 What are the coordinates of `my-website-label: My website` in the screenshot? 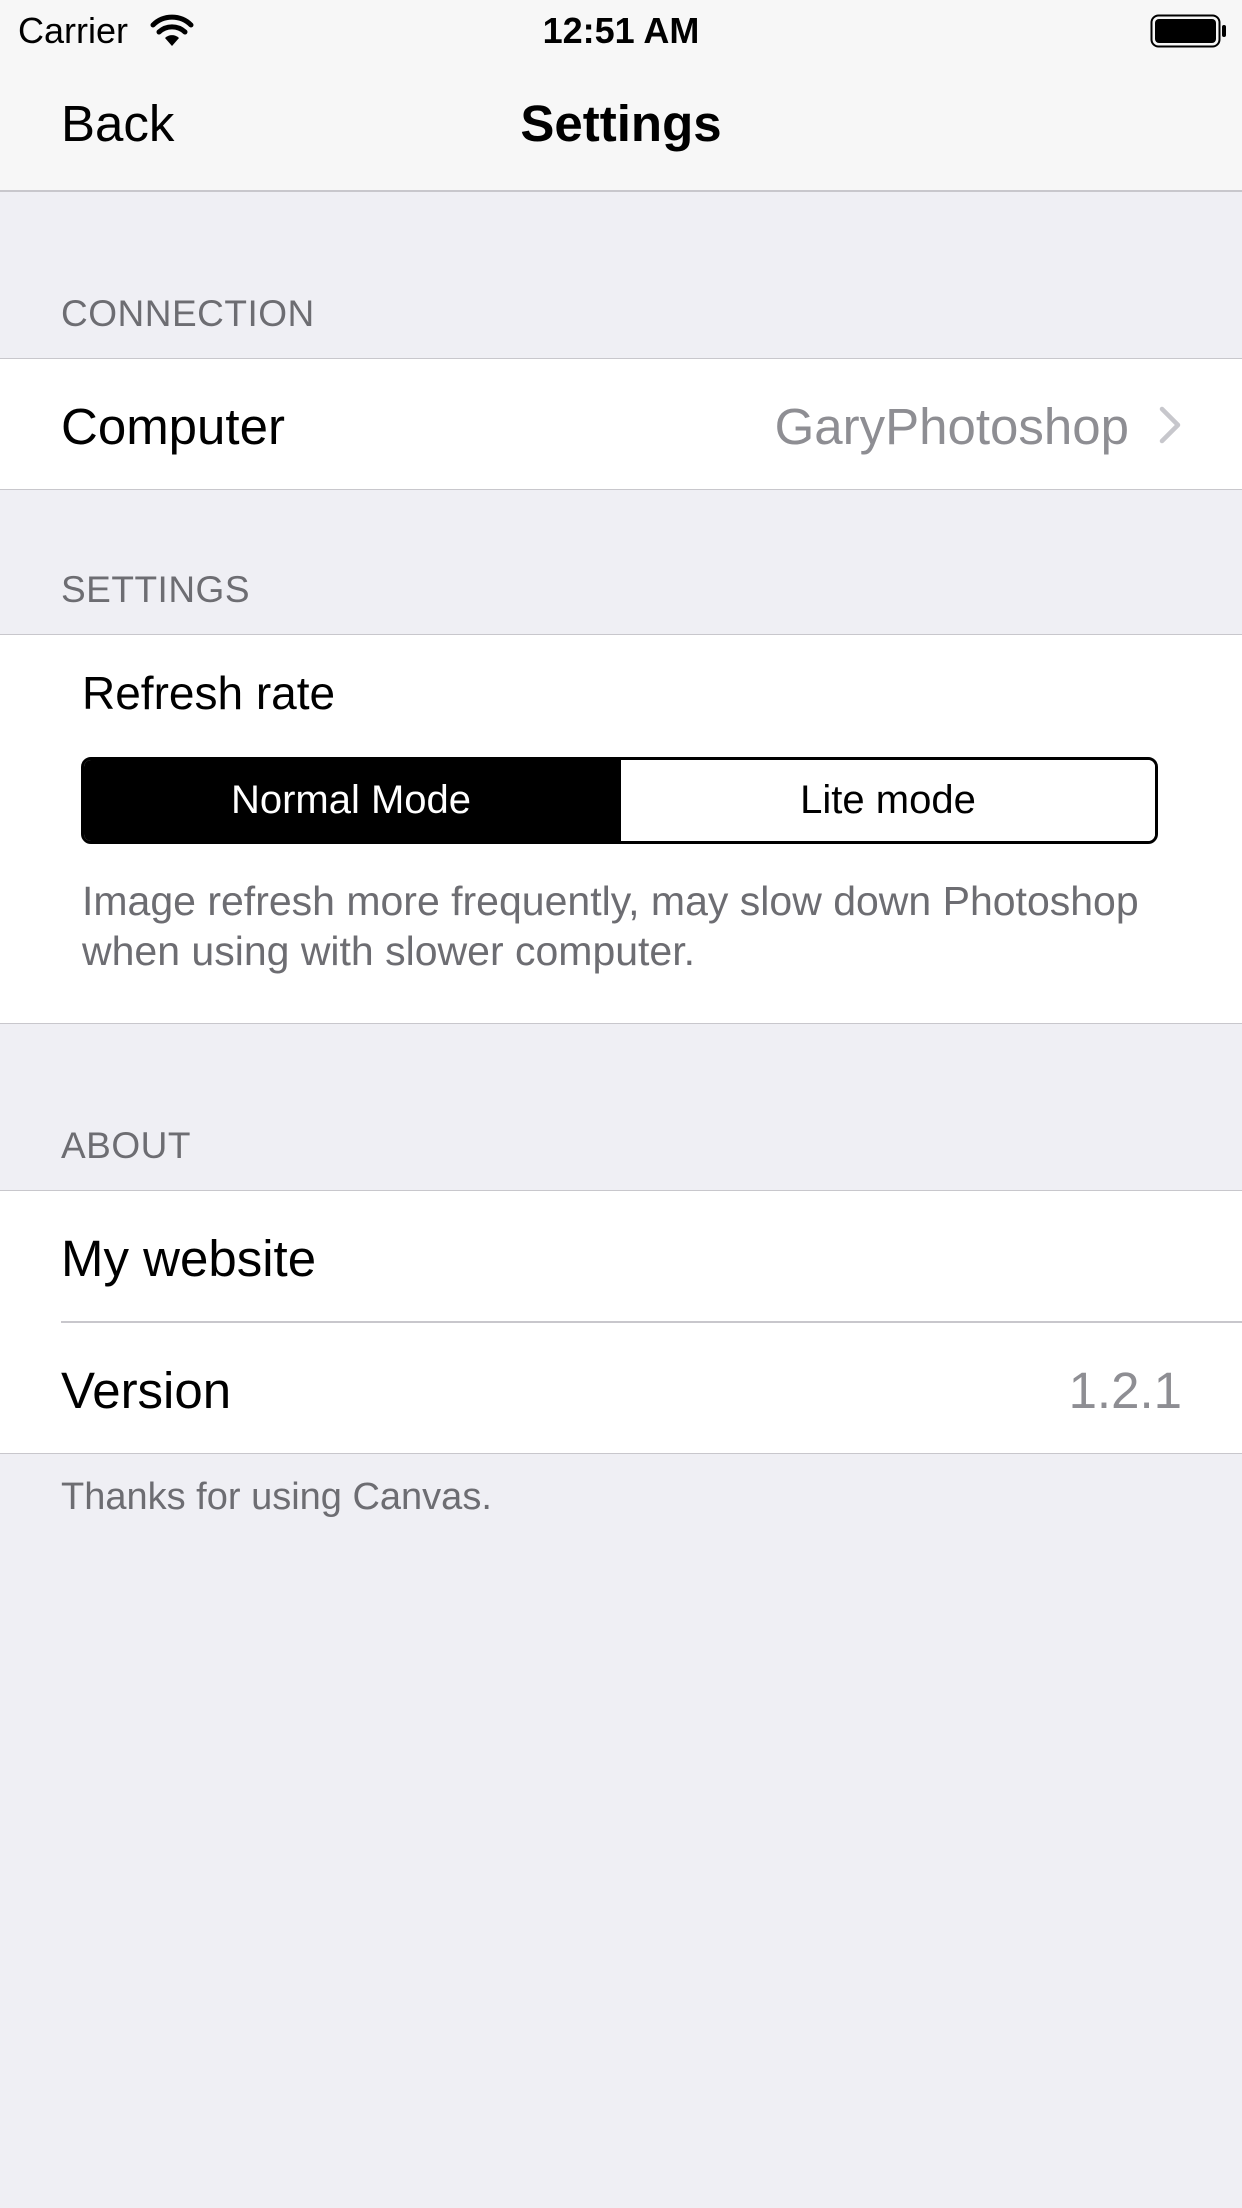 It's located at (189, 1258).